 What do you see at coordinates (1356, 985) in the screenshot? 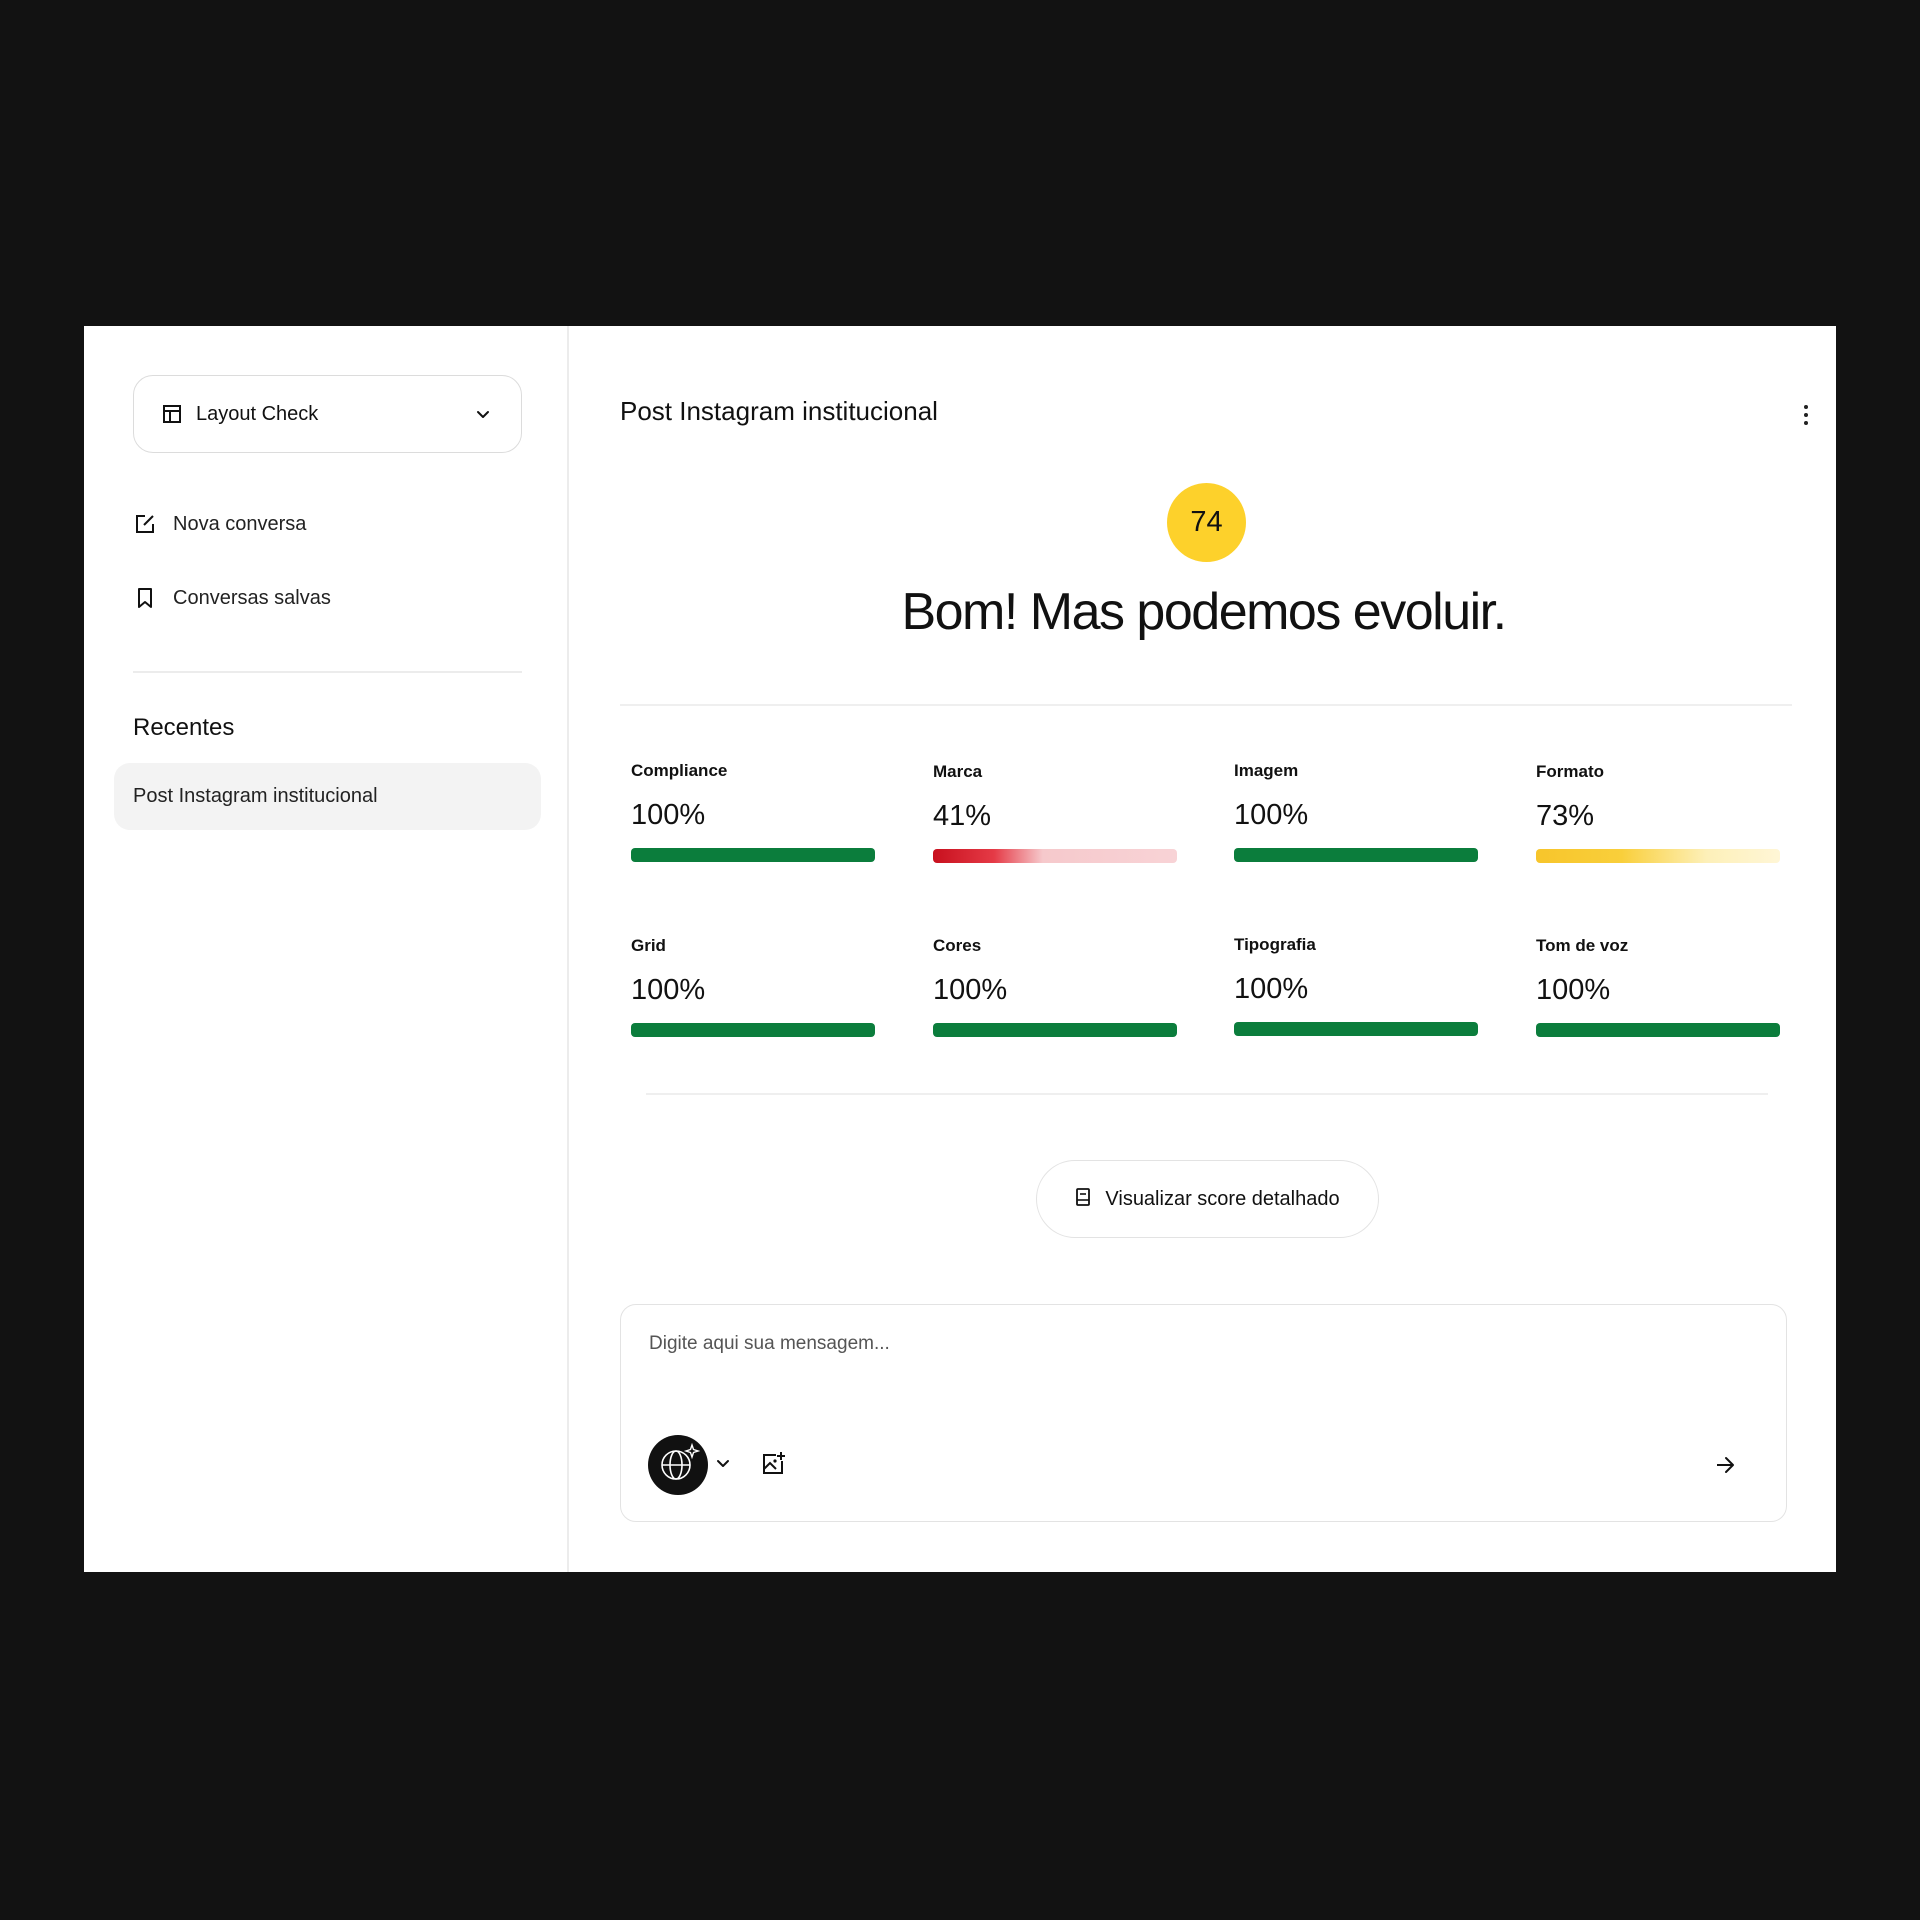
I see `metric-tipografia: Tipografia 100%` at bounding box center [1356, 985].